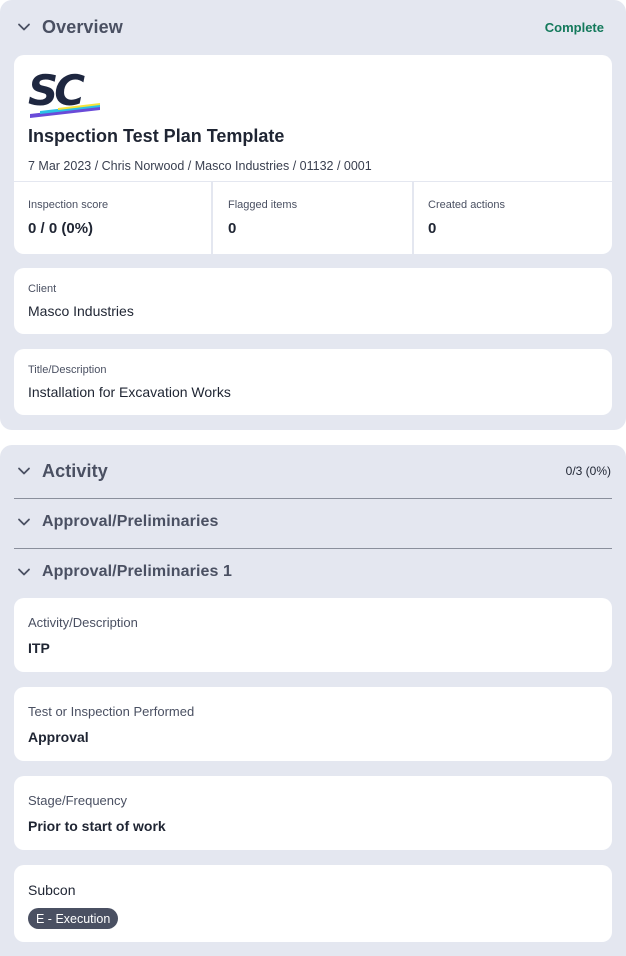 The width and height of the screenshot is (626, 956). I want to click on stat-value: 0 / 0 (0%), so click(61, 228).